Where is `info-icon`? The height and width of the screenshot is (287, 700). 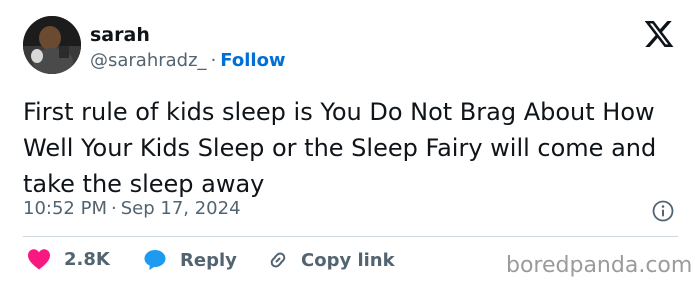
info-icon is located at coordinates (663, 211).